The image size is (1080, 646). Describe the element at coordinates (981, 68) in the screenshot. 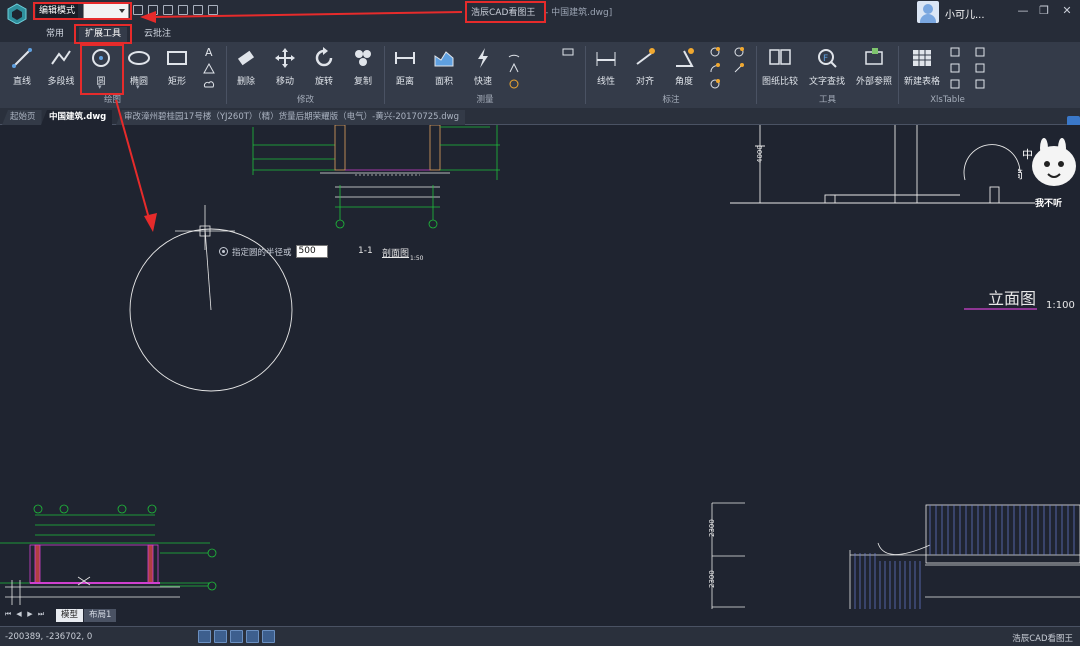

I see `table-merge-icon` at that location.